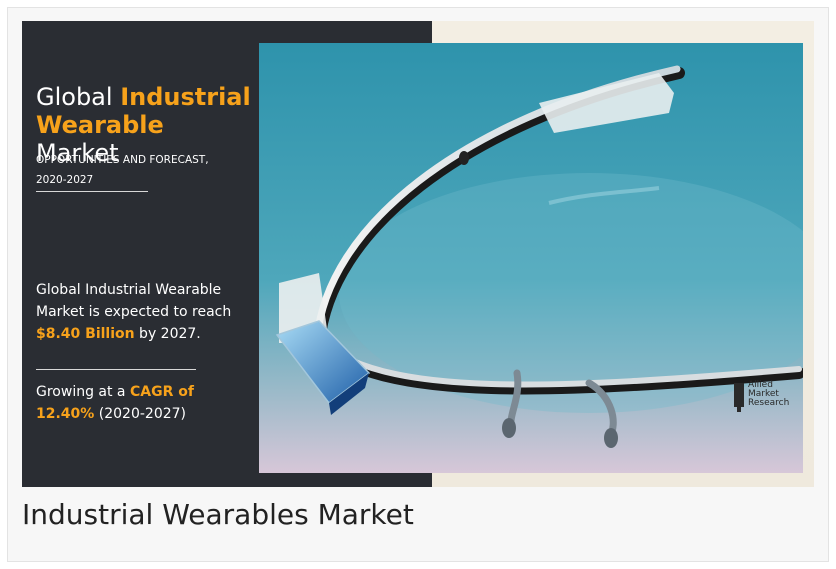  Describe the element at coordinates (185, 97) in the screenshot. I see `title-accent-1: Industrial` at that location.